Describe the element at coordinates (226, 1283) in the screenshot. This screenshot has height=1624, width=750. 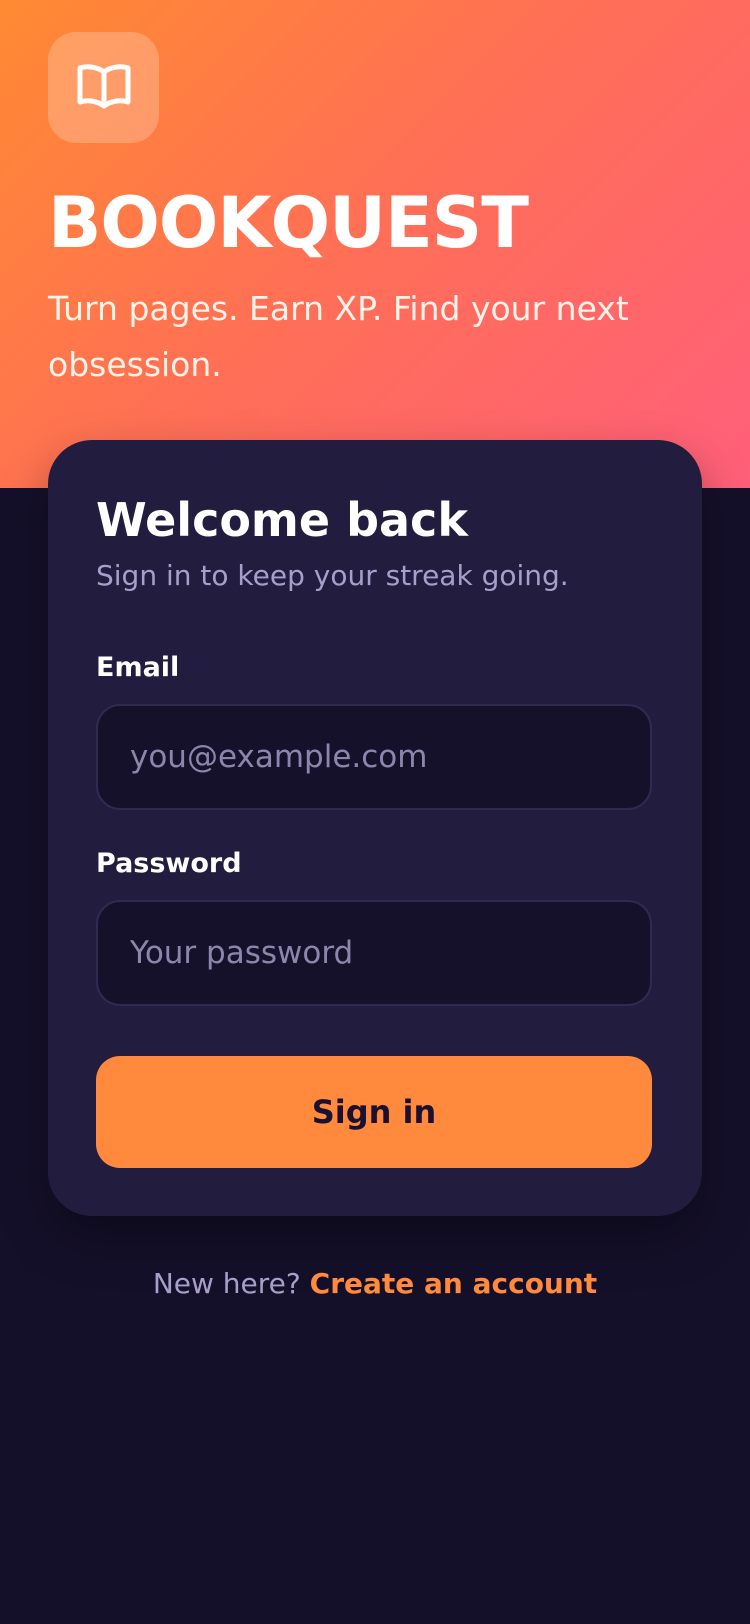
I see `signup-prompt-text: New here?` at that location.